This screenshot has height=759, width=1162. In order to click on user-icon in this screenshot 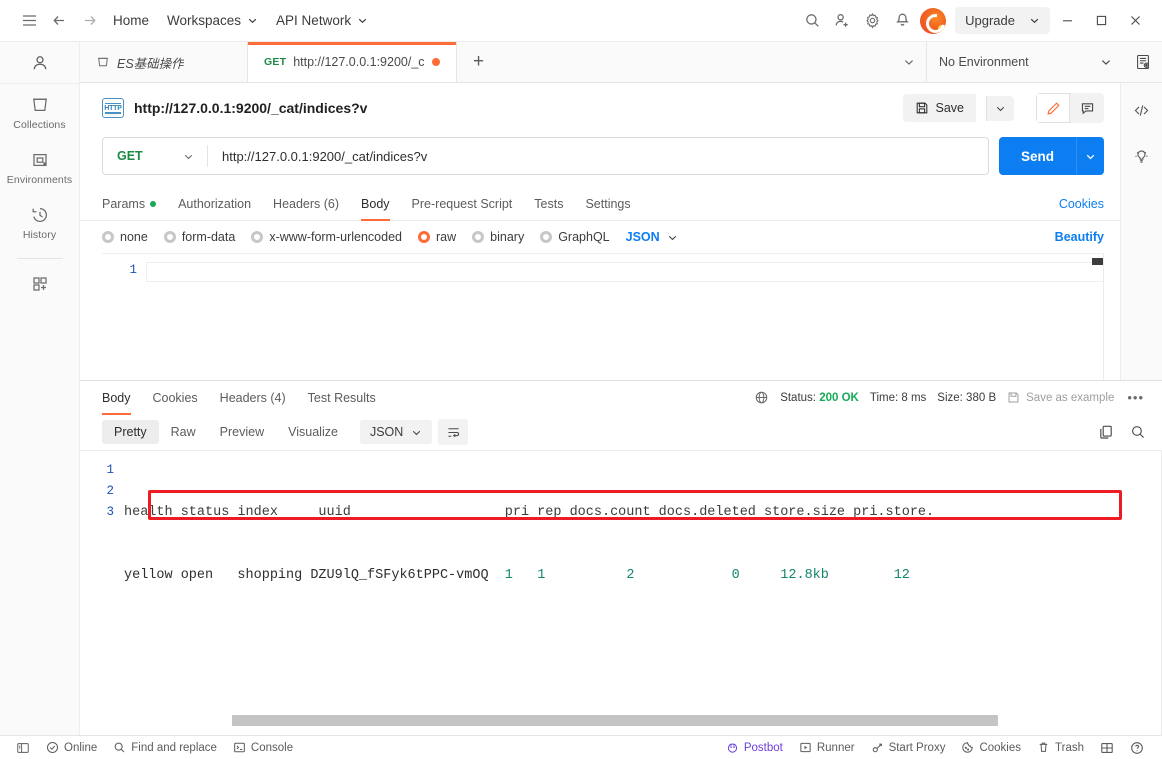, I will do `click(39, 63)`.